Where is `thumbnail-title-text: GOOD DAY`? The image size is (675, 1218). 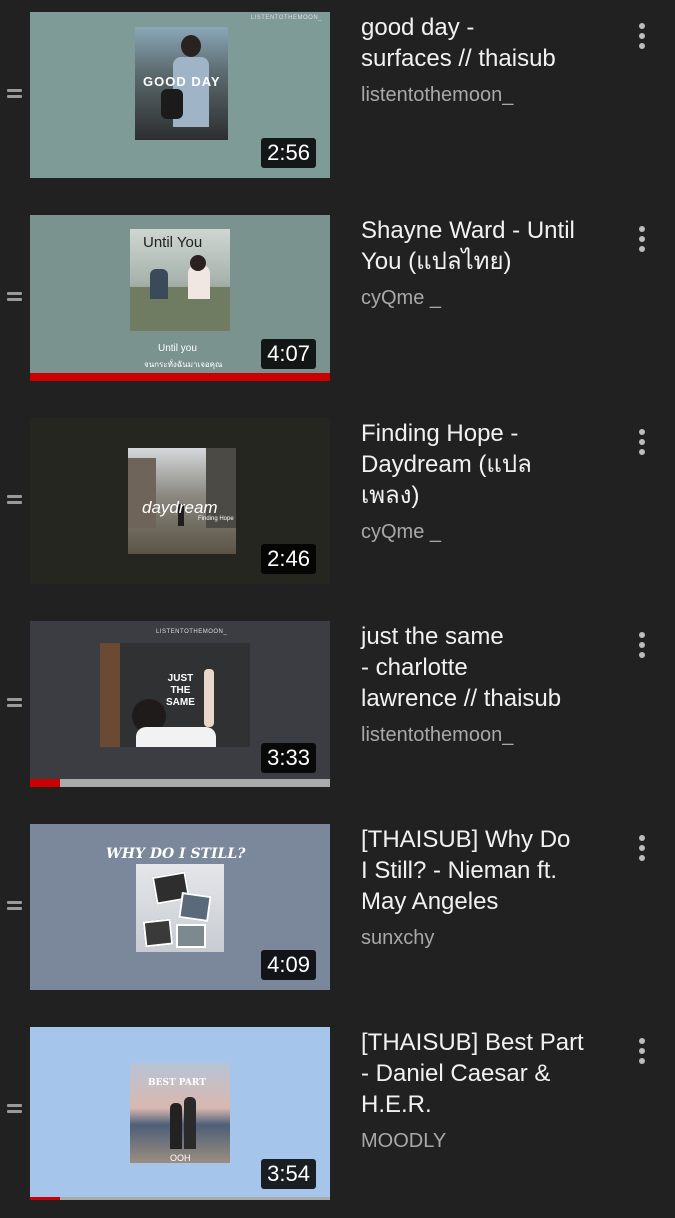
thumbnail-title-text: GOOD DAY is located at coordinates (182, 81).